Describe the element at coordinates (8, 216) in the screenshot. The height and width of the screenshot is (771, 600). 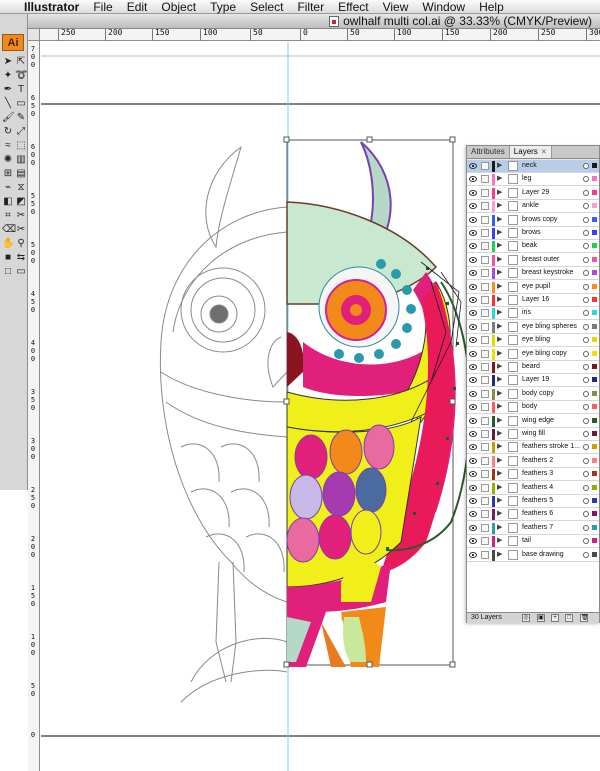
I see `crop-tool-icon: ⌗` at that location.